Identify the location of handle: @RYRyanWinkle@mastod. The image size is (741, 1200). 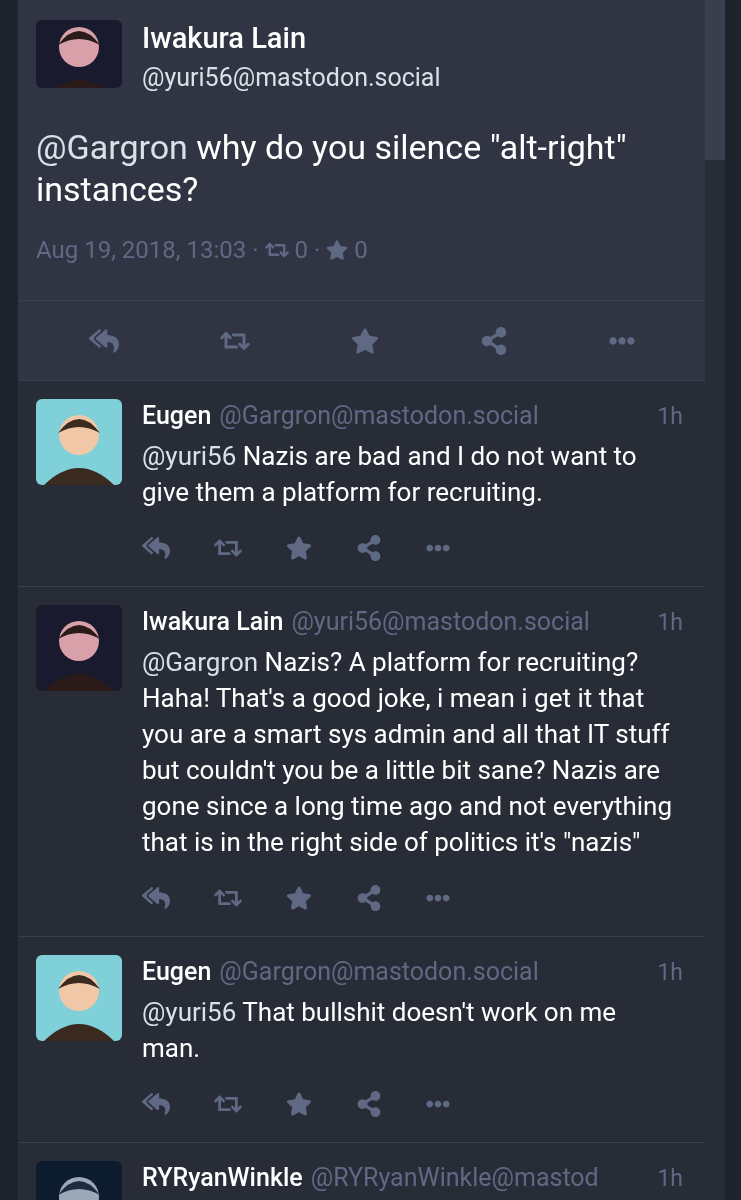
(454, 1178).